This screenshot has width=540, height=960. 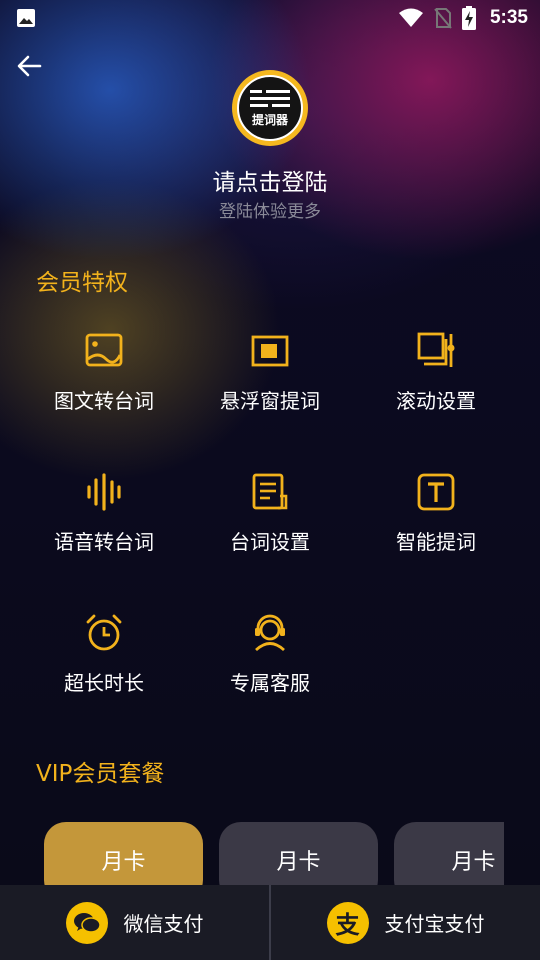 What do you see at coordinates (104, 492) in the screenshot?
I see `voice-wave-icon` at bounding box center [104, 492].